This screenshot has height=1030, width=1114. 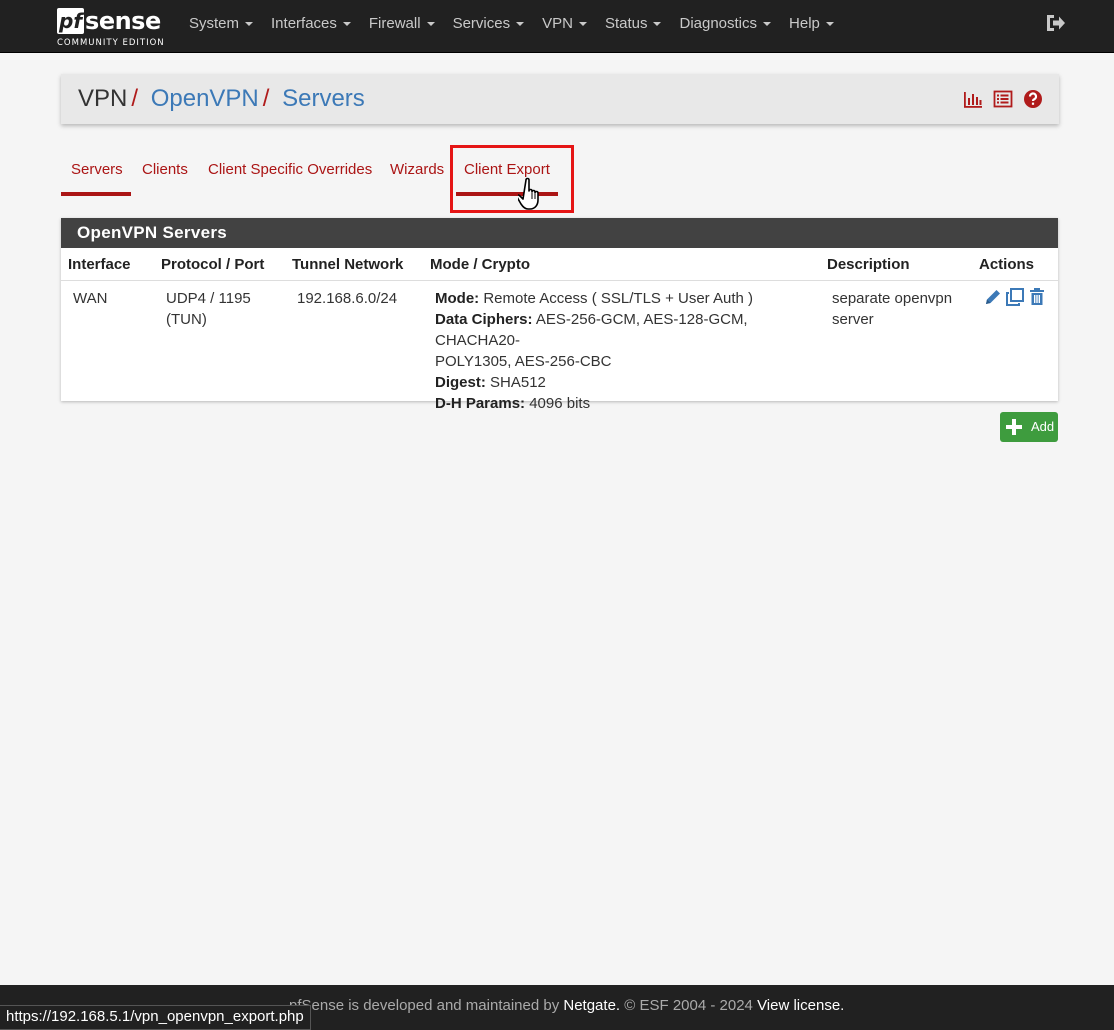 I want to click on nav-vpn-label: VPN, so click(x=557, y=23).